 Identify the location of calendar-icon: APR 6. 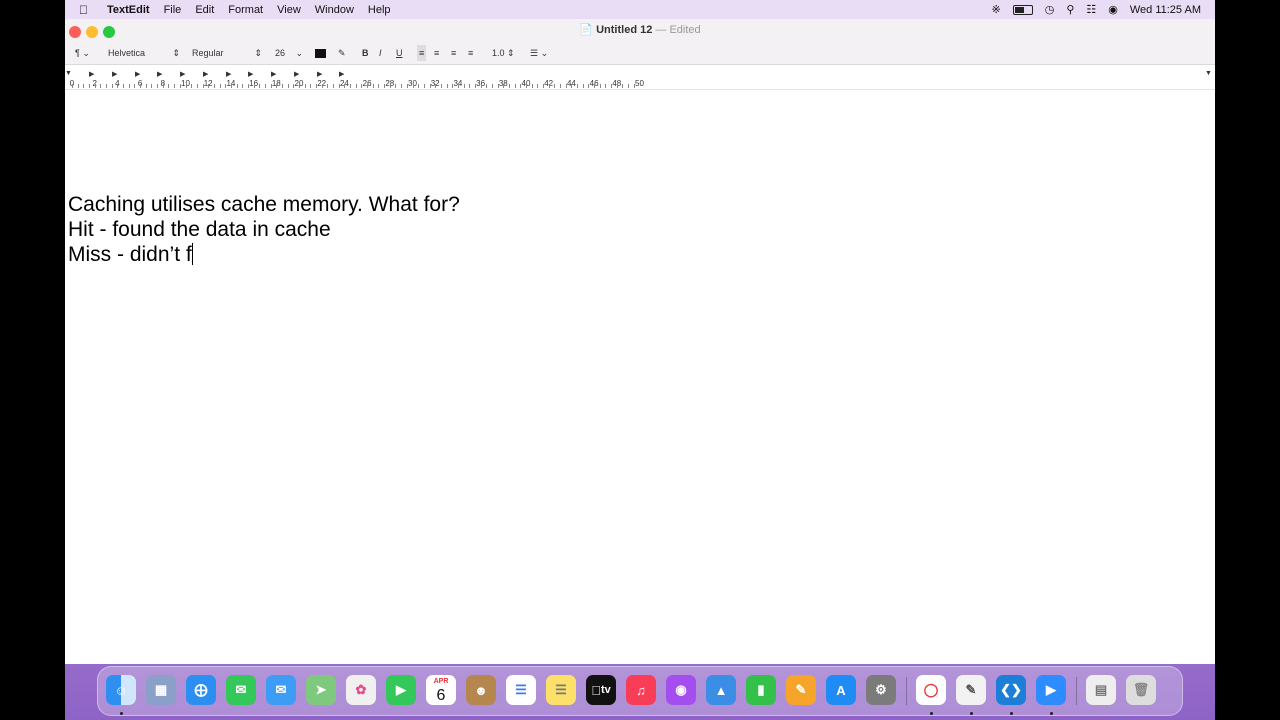
(441, 690).